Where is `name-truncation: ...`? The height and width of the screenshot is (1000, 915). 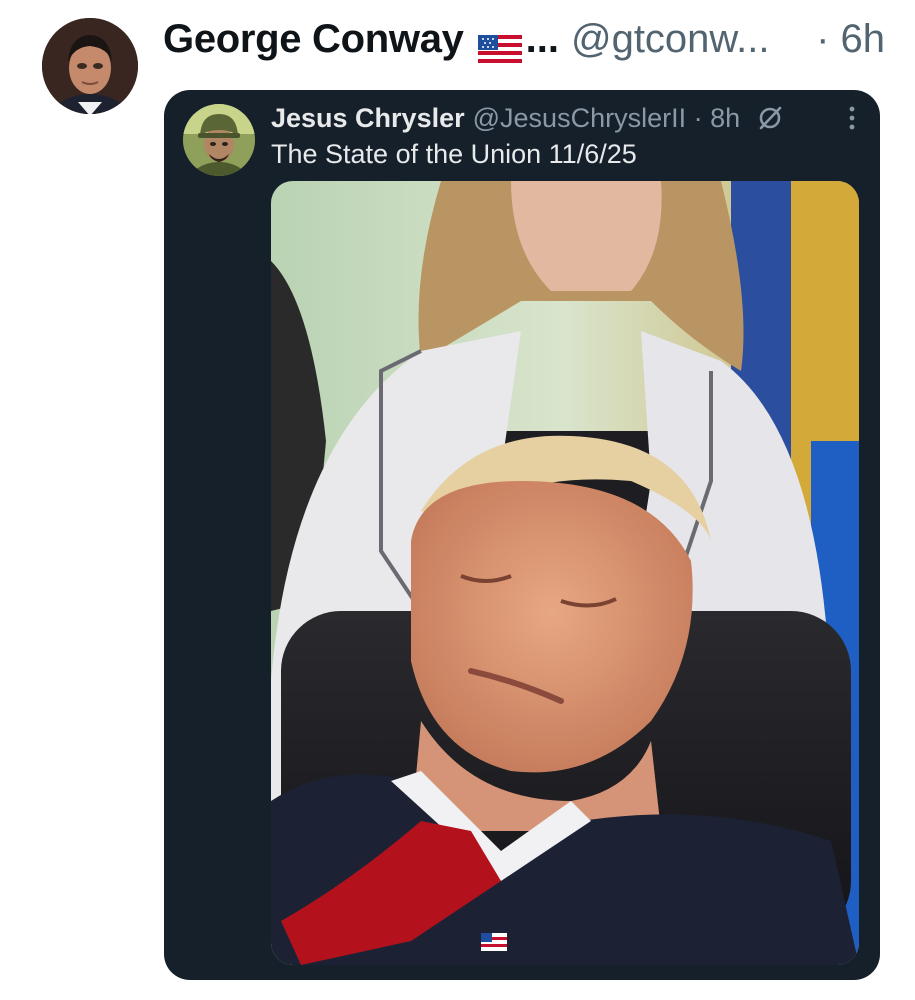 name-truncation: ... is located at coordinates (542, 39).